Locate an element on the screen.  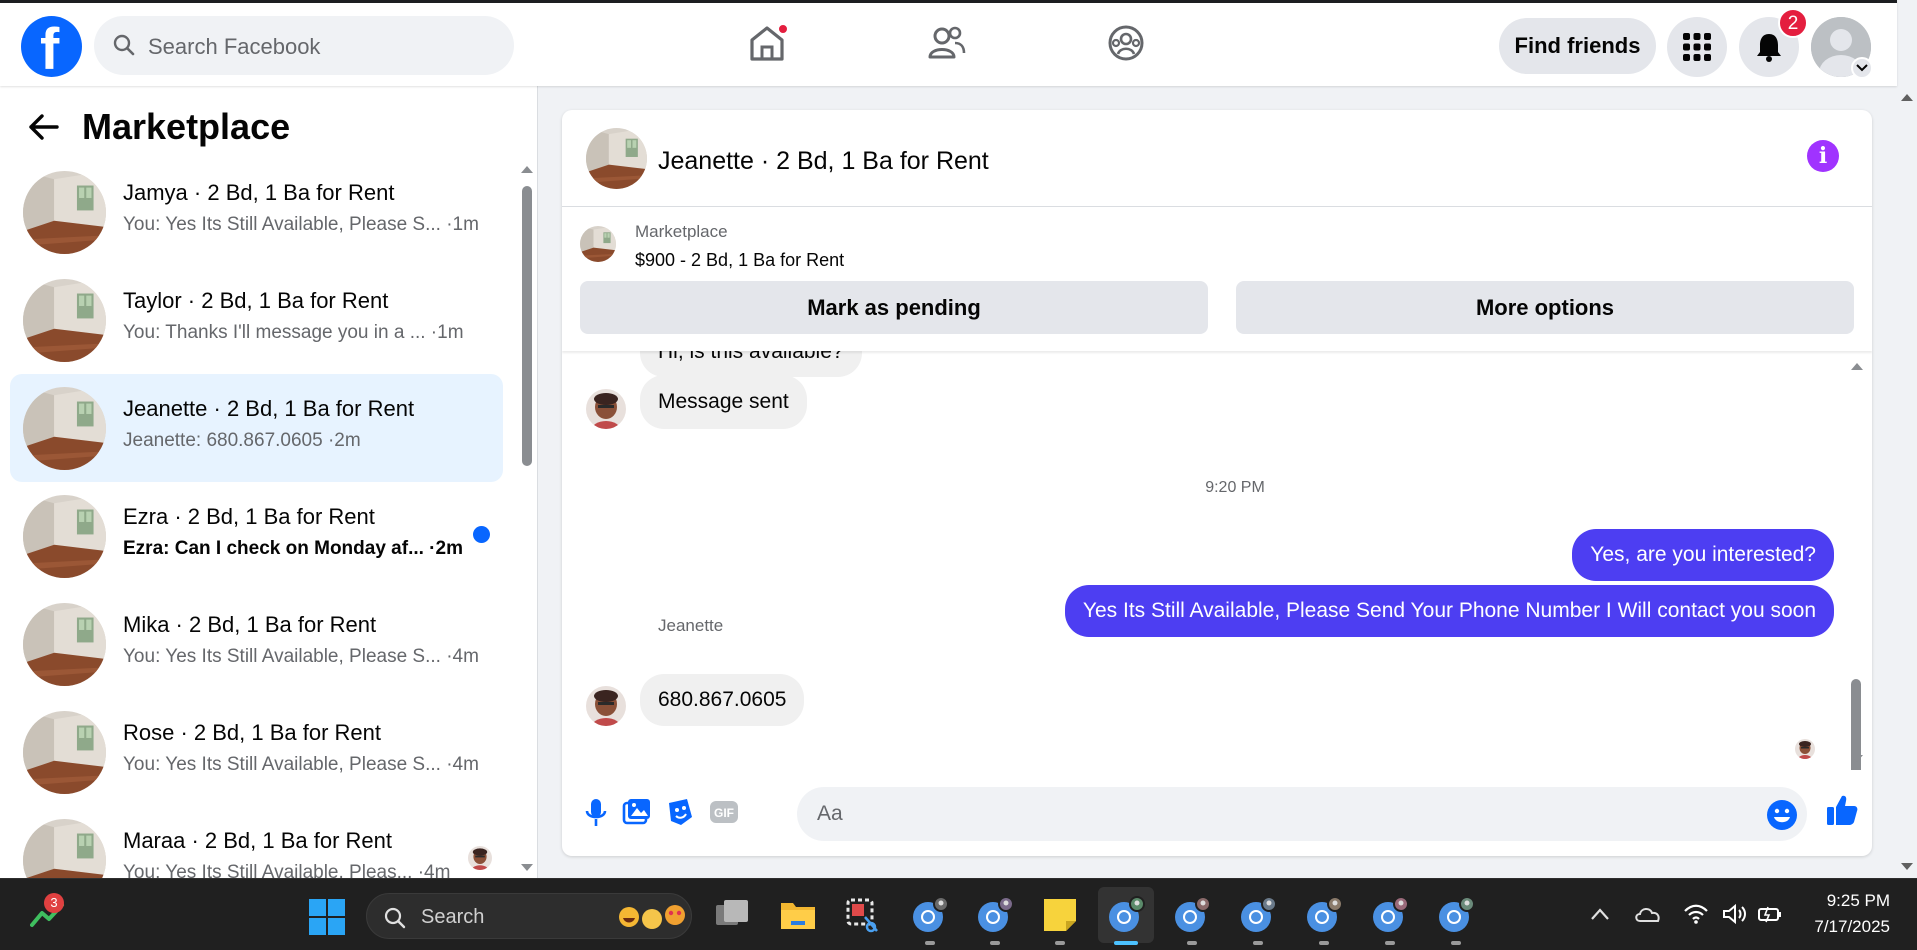
sidebar-scrollbar-thumb is located at coordinates (527, 326).